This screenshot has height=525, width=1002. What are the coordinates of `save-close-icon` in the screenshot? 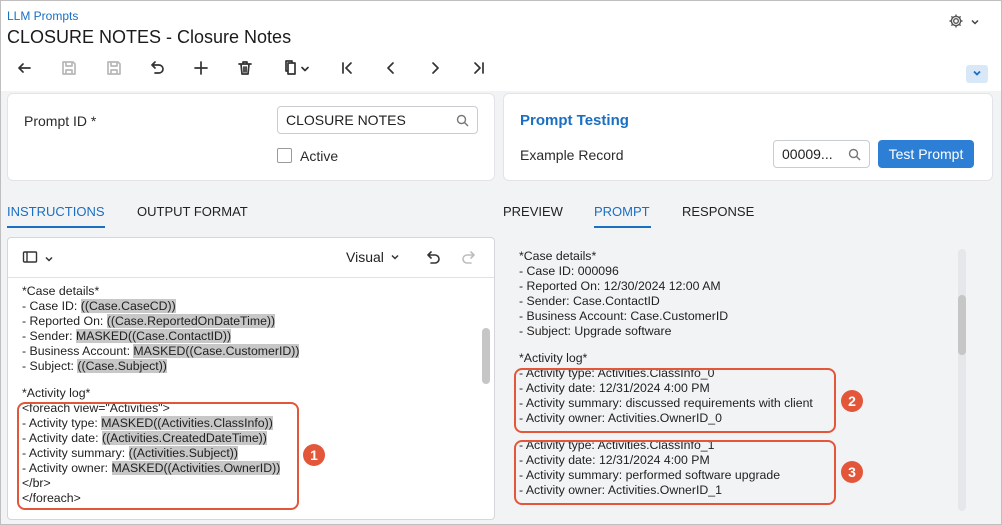 It's located at (69, 70).